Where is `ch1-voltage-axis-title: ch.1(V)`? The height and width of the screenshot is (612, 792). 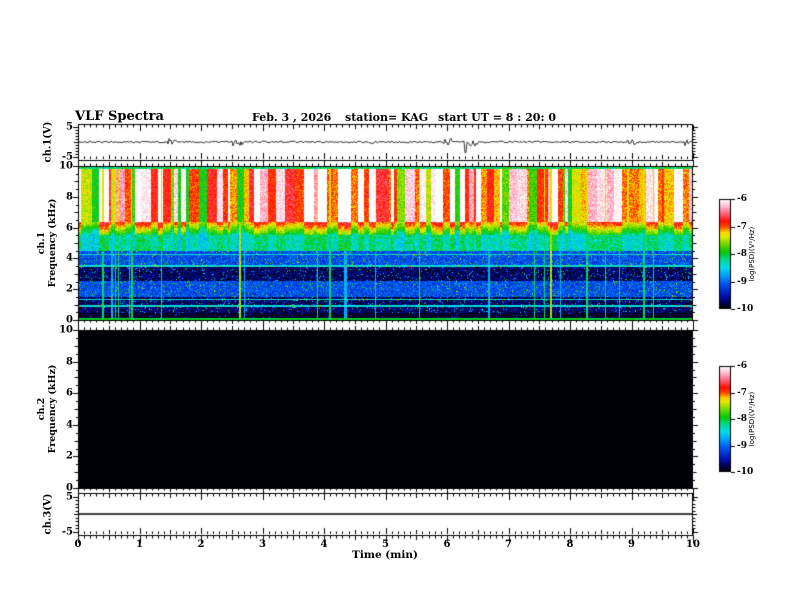 ch1-voltage-axis-title: ch.1(V) is located at coordinates (48, 142).